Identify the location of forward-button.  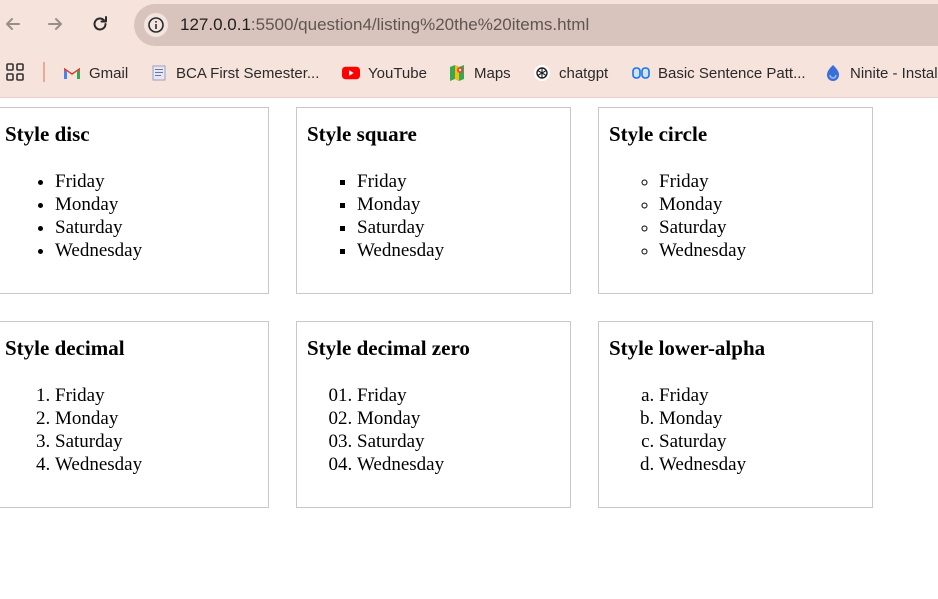
(55, 24).